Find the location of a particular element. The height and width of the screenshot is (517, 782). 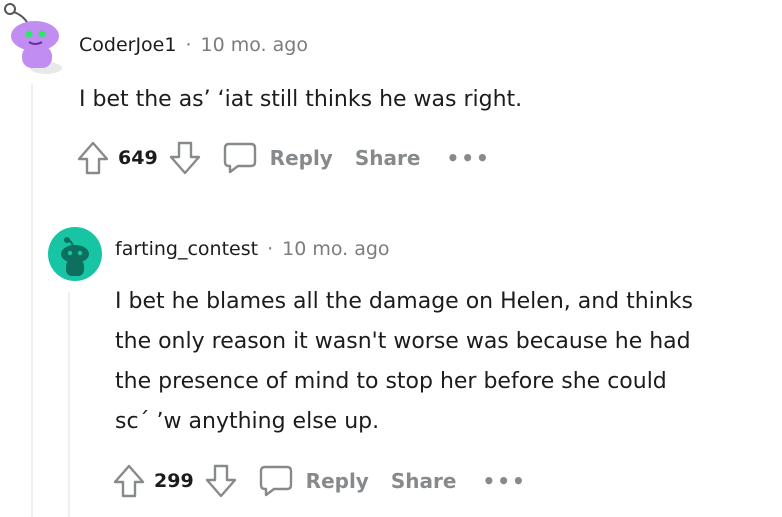

comment-actions: 299 Reply Share ••• is located at coordinates (319, 481).